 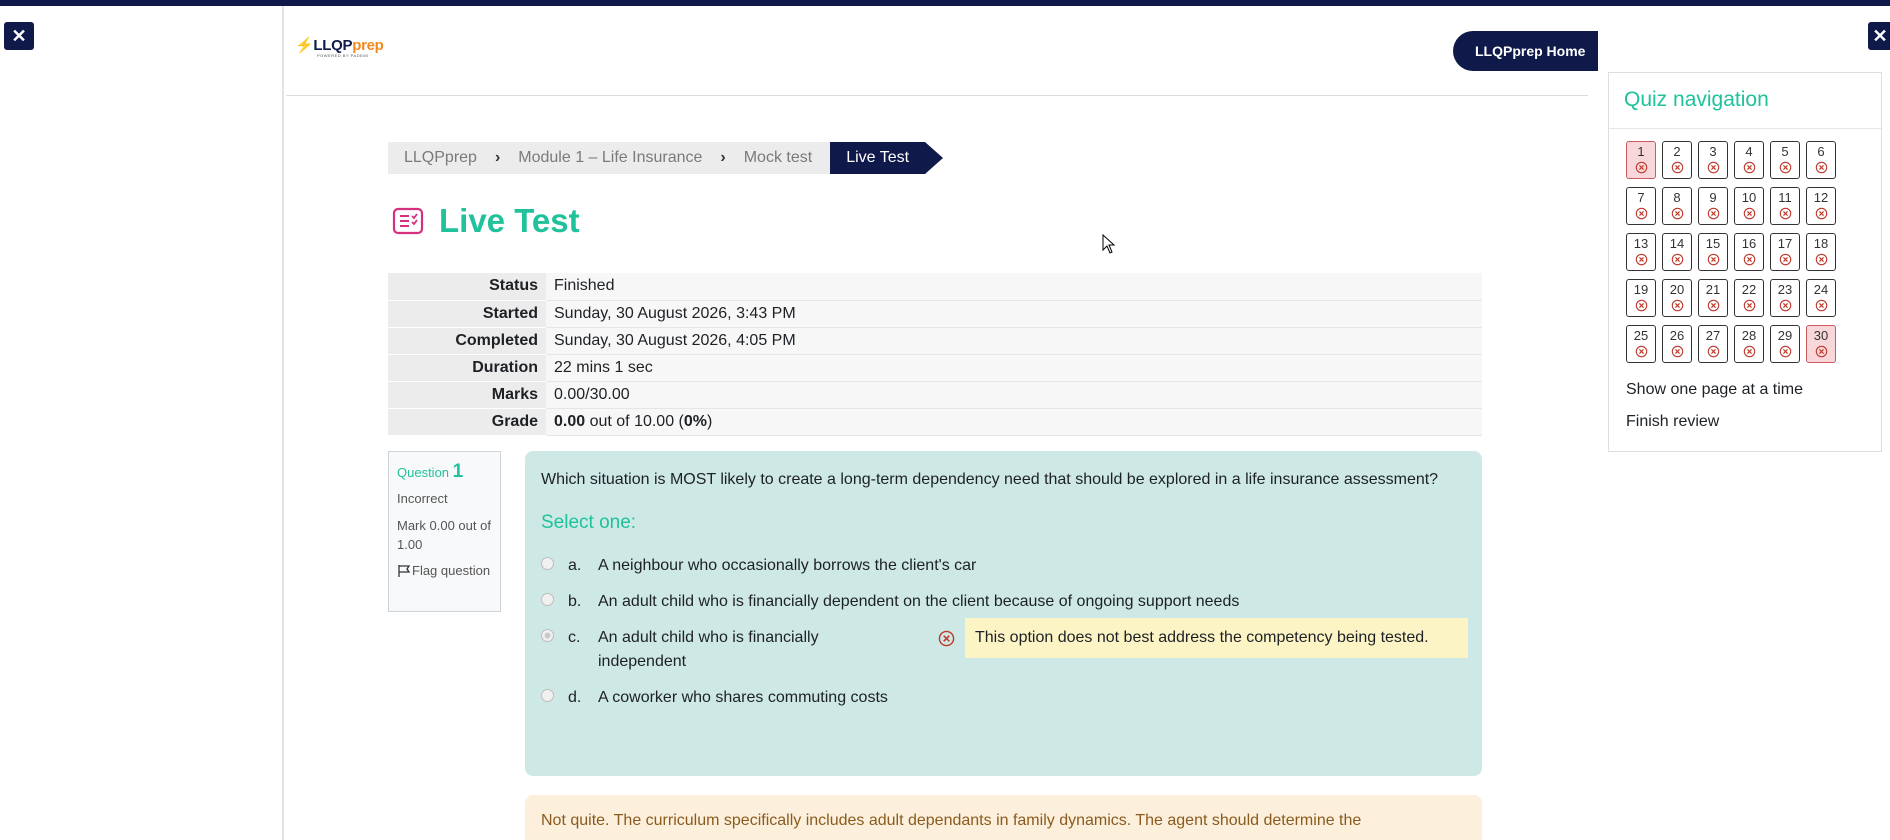 I want to click on quiz-nav-number: 17, so click(x=1785, y=243).